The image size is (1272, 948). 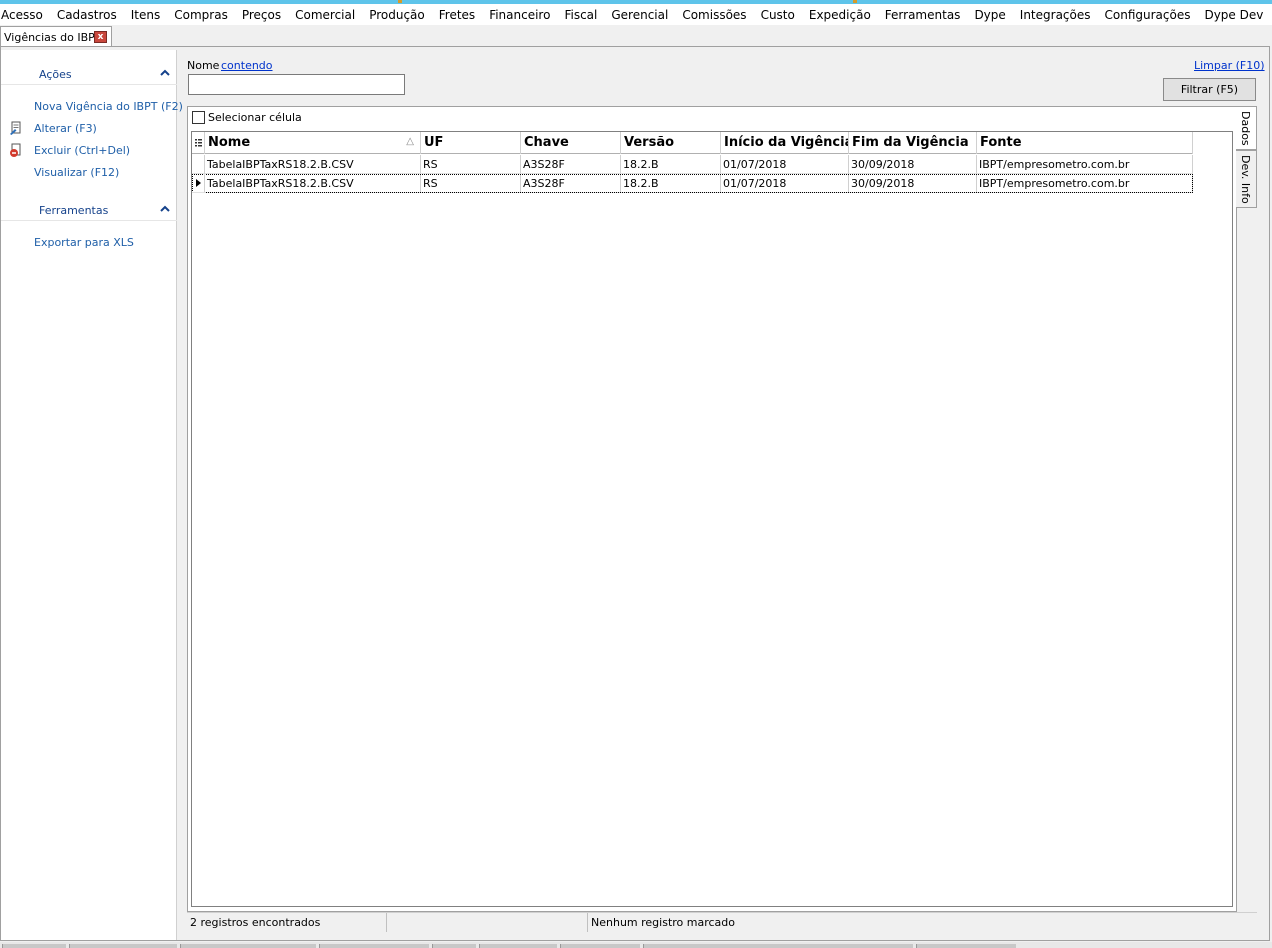 I want to click on column-chooser, so click(x=198, y=143).